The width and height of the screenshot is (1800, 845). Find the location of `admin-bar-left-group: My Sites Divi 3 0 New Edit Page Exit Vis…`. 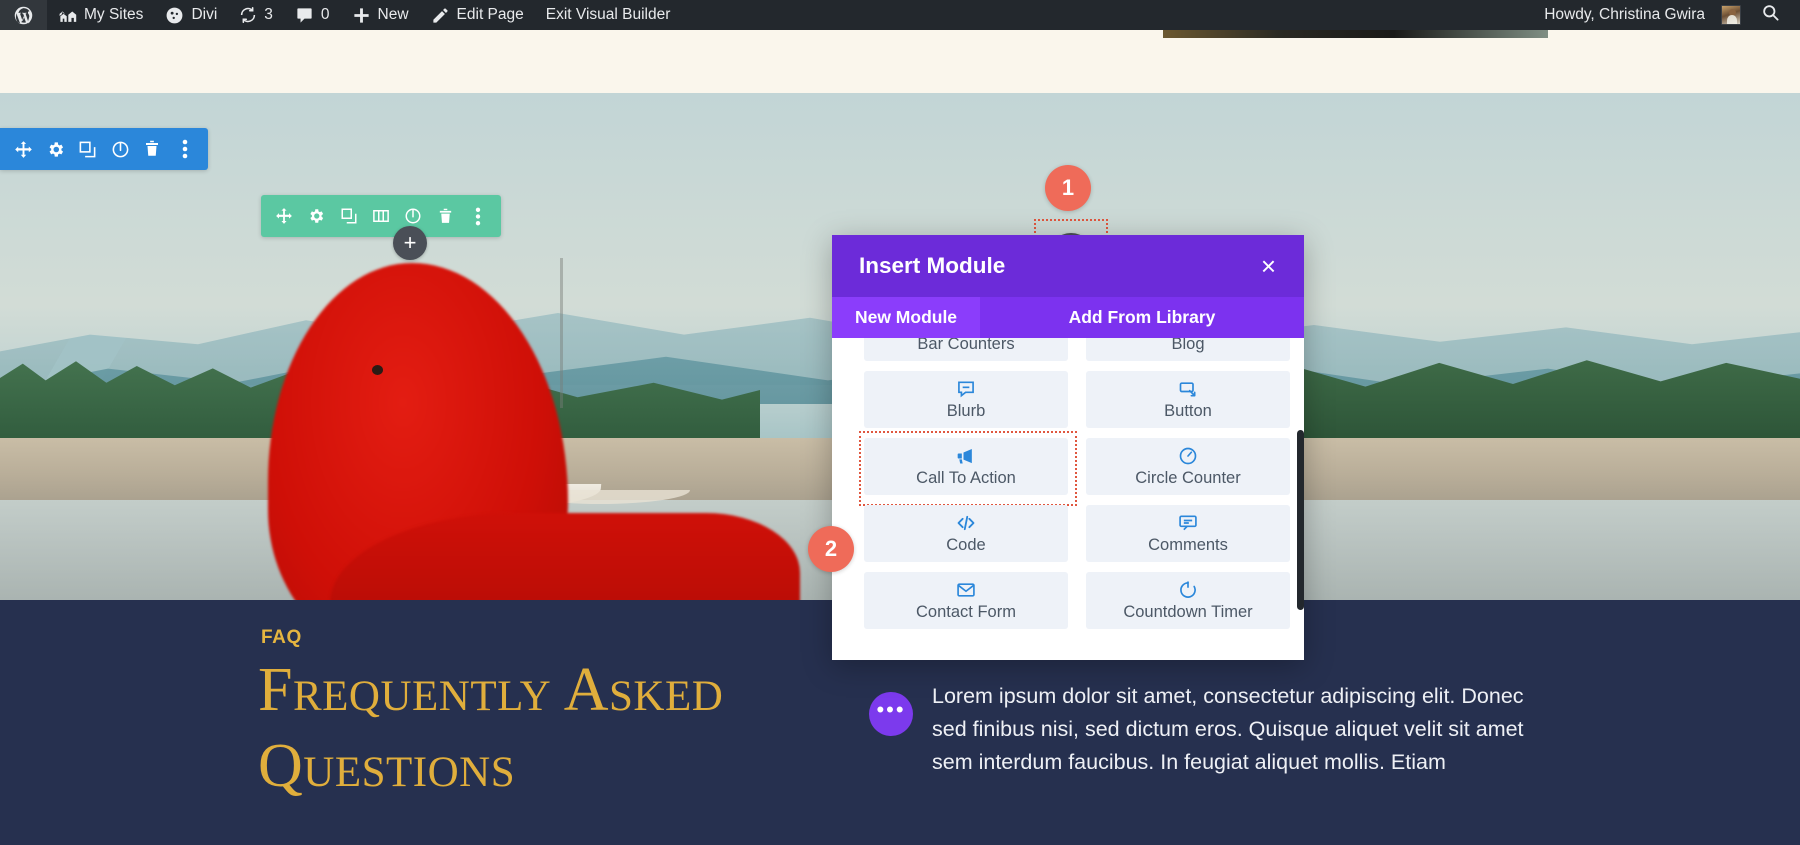

admin-bar-left-group: My Sites Divi 3 0 New Edit Page Exit Vis… is located at coordinates (340, 15).